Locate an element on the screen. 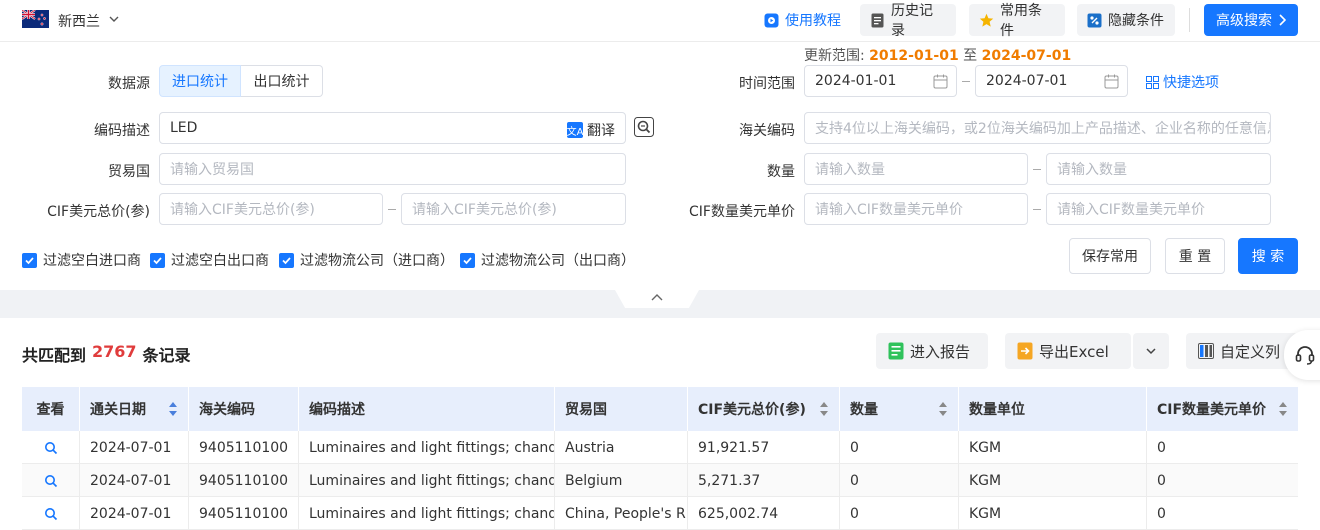 This screenshot has height=530, width=1320. col-unit: 数量单位 is located at coordinates (1053, 409).